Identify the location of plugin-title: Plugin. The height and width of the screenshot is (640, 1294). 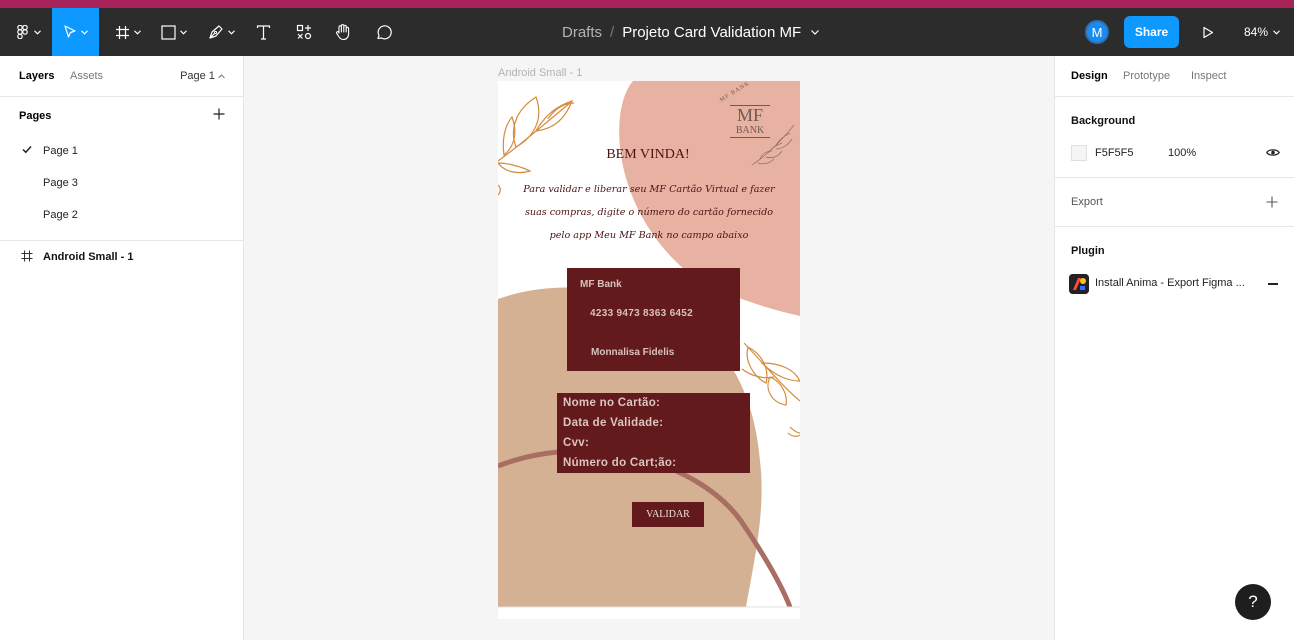
(1088, 251).